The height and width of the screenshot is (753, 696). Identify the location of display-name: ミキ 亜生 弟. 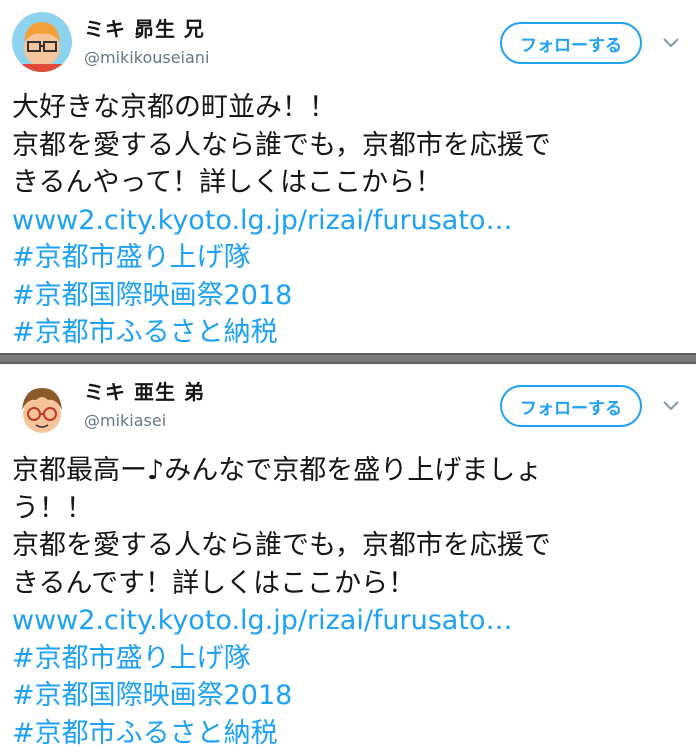
(144, 390).